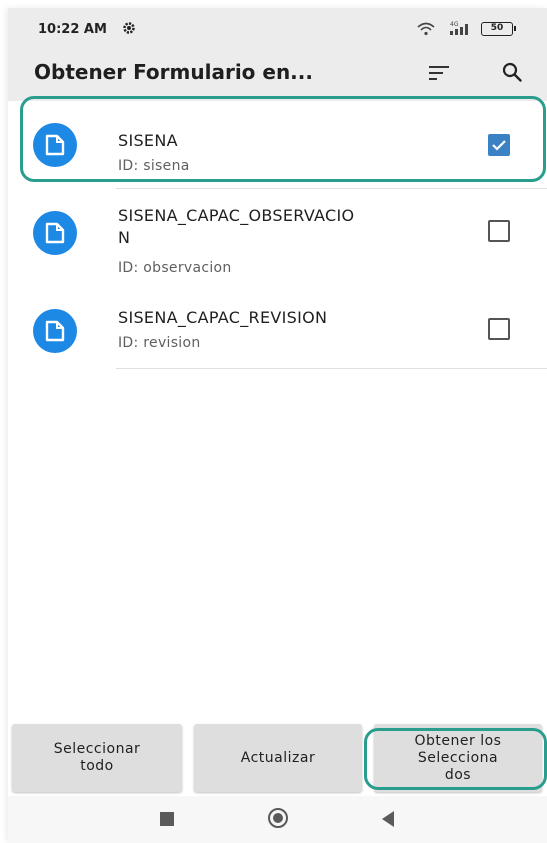 The width and height of the screenshot is (547, 843). Describe the element at coordinates (388, 819) in the screenshot. I see `back-icon` at that location.